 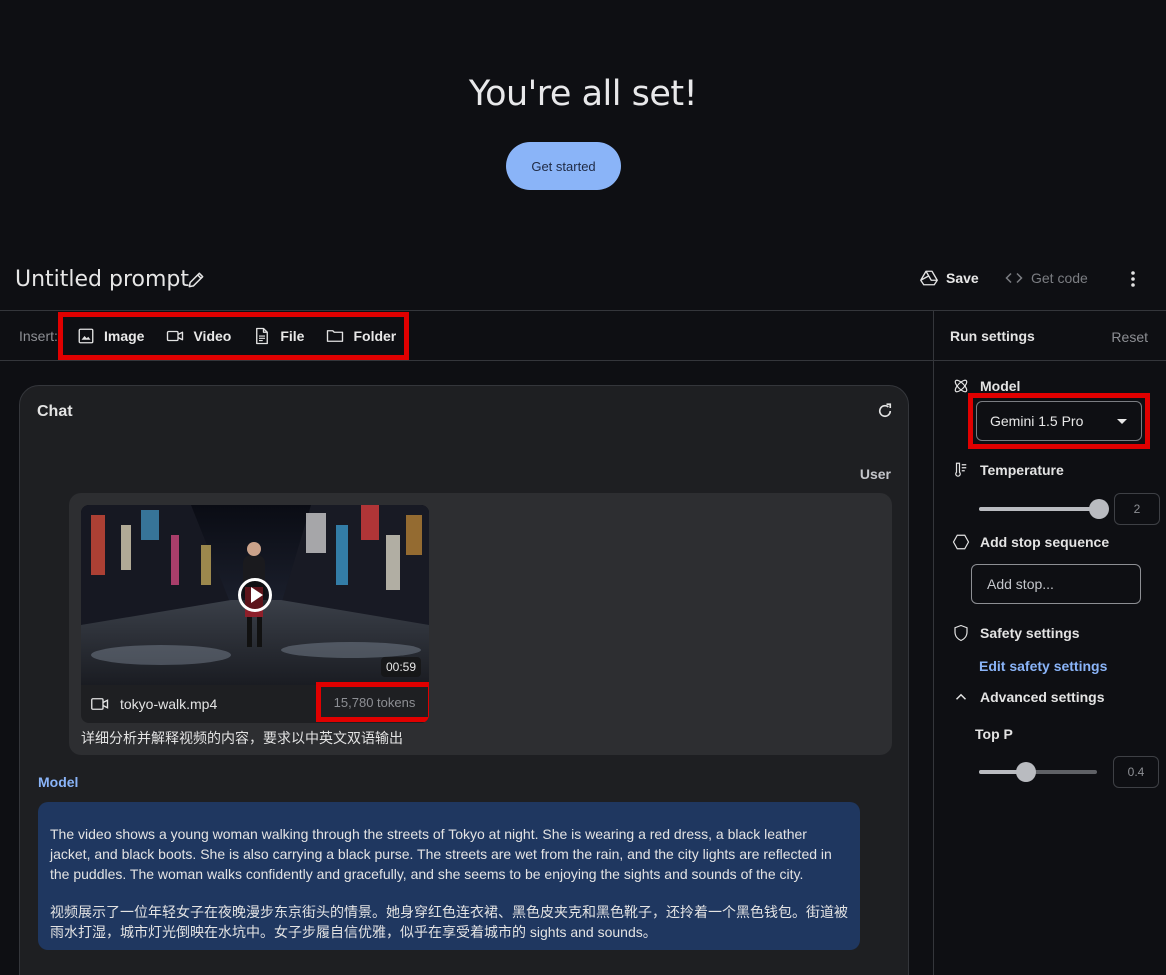 I want to click on temperature-slider, so click(x=1044, y=509).